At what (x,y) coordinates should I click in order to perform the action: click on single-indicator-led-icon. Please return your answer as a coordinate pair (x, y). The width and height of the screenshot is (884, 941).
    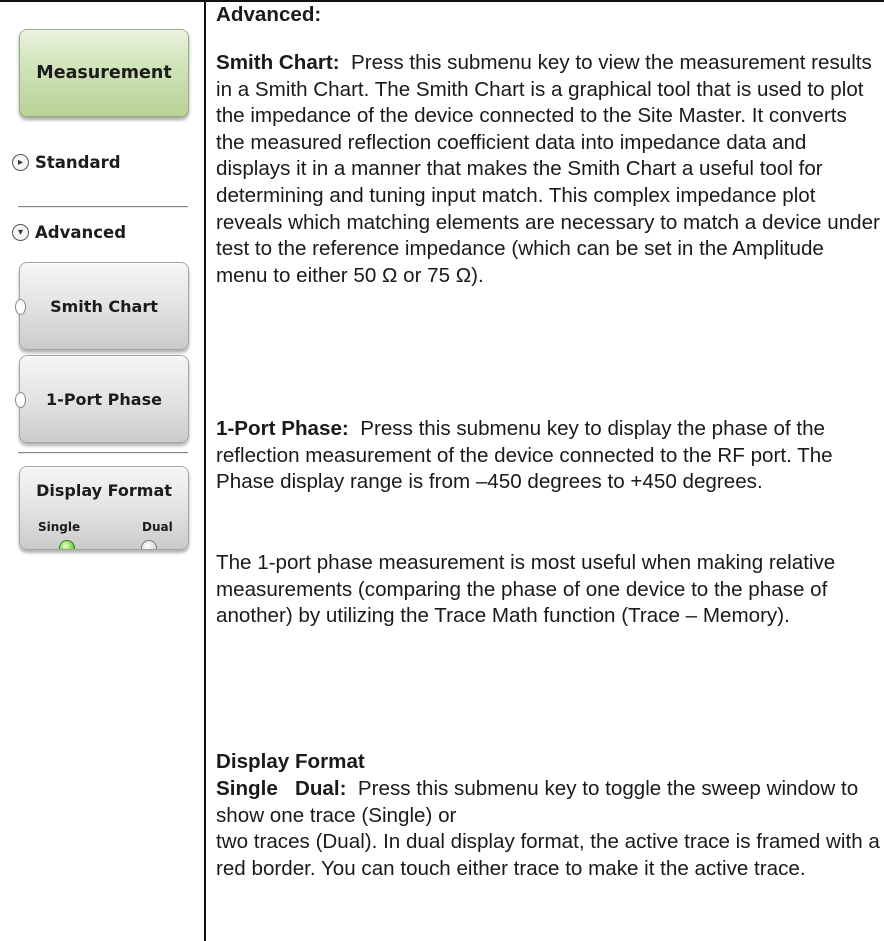
    Looking at the image, I should click on (67, 544).